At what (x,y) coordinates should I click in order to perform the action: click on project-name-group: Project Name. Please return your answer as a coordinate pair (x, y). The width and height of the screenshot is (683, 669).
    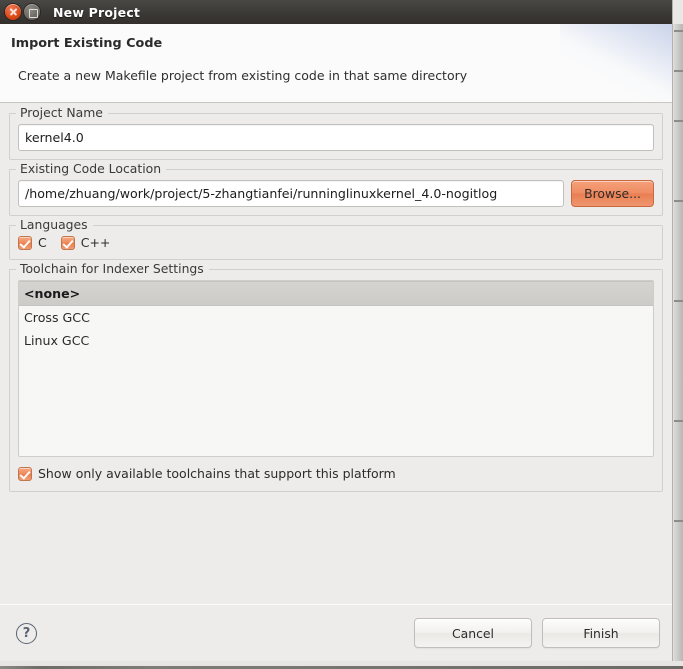
    Looking at the image, I should click on (336, 132).